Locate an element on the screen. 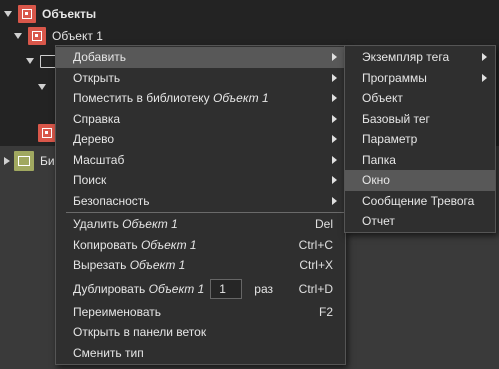 This screenshot has width=499, height=369. submenu-item-label: Объект is located at coordinates (382, 98).